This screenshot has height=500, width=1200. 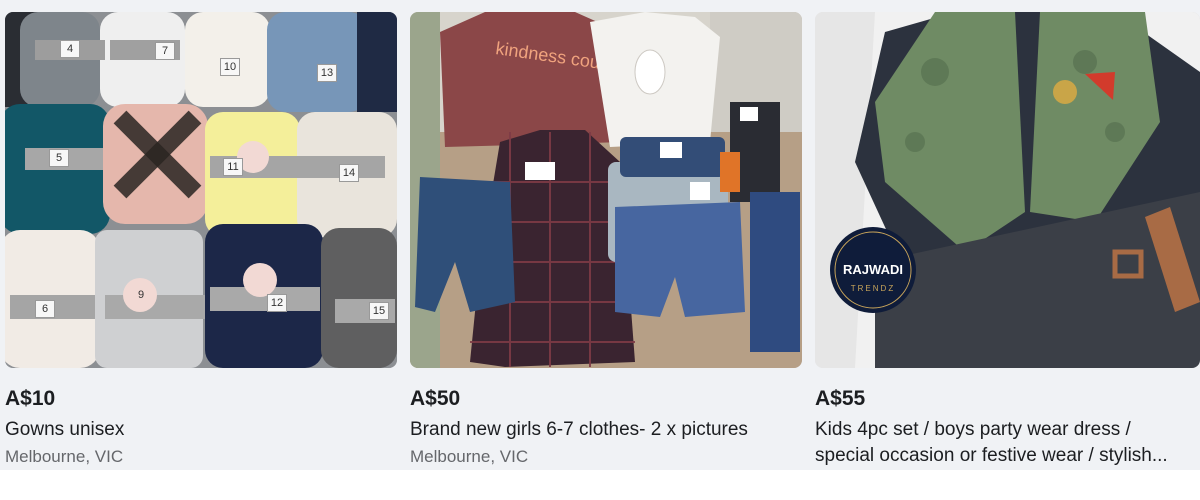 What do you see at coordinates (59, 158) in the screenshot?
I see `number-tag: 5` at bounding box center [59, 158].